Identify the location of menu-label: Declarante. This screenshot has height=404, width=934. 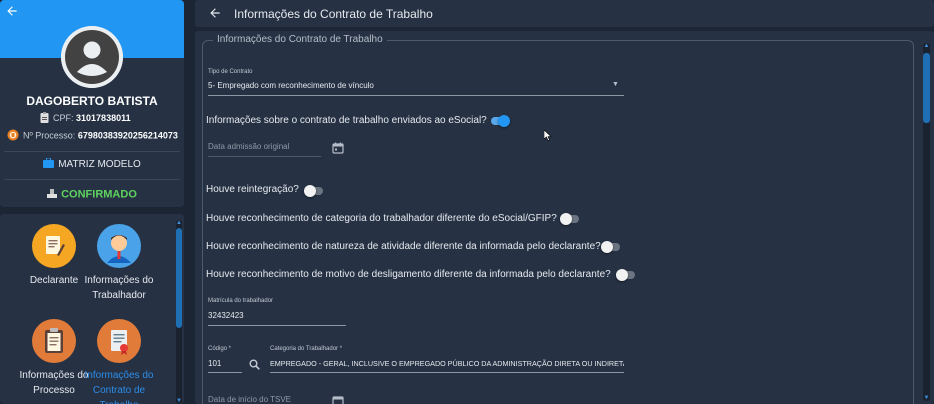
(54, 280).